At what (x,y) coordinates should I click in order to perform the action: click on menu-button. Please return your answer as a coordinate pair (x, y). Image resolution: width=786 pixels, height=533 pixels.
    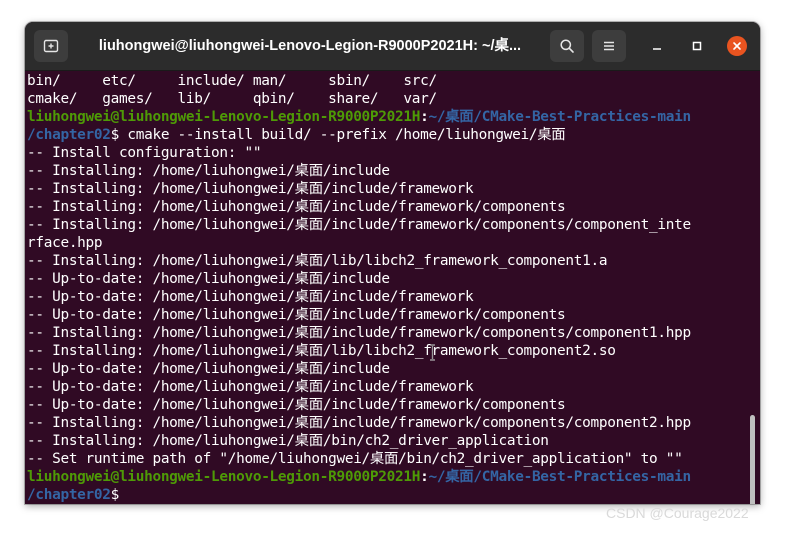
    Looking at the image, I should click on (609, 46).